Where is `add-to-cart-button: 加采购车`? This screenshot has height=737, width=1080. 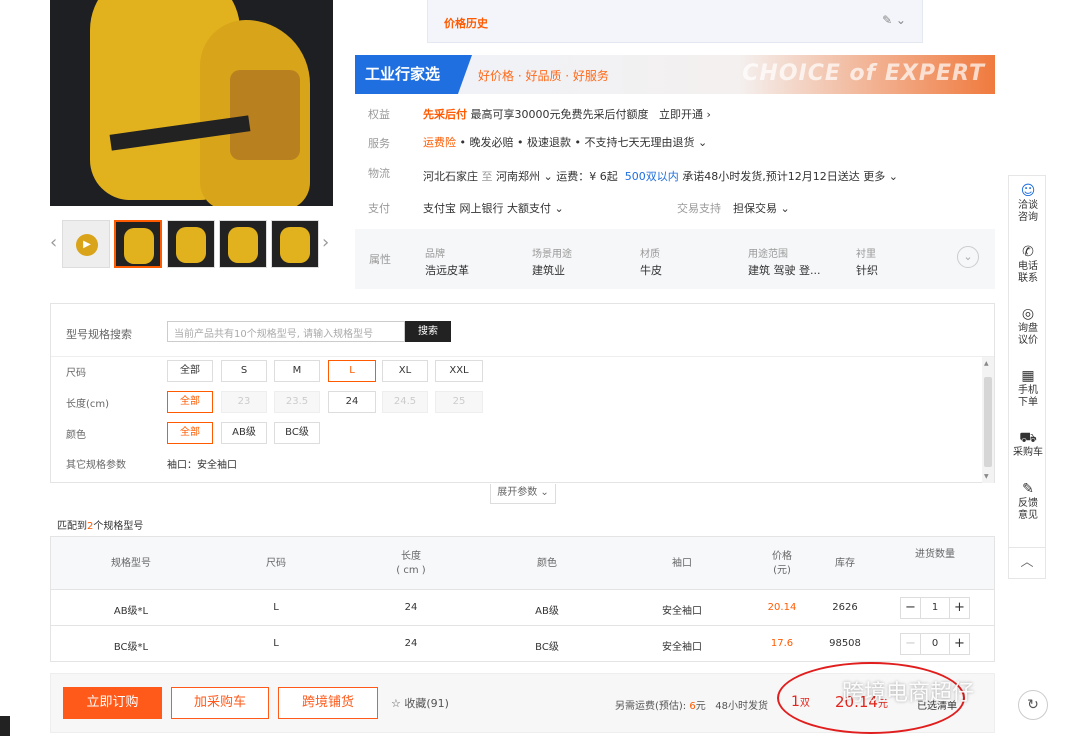
add-to-cart-button: 加采购车 is located at coordinates (220, 703).